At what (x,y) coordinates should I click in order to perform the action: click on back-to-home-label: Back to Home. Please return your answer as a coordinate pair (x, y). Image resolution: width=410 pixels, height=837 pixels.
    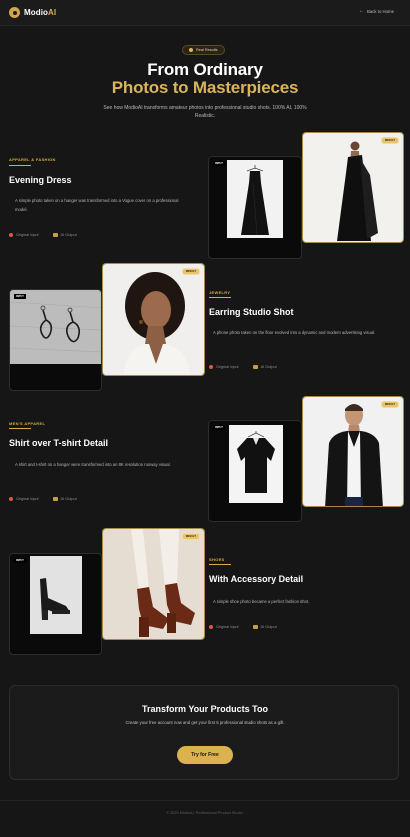
    Looking at the image, I should click on (380, 11).